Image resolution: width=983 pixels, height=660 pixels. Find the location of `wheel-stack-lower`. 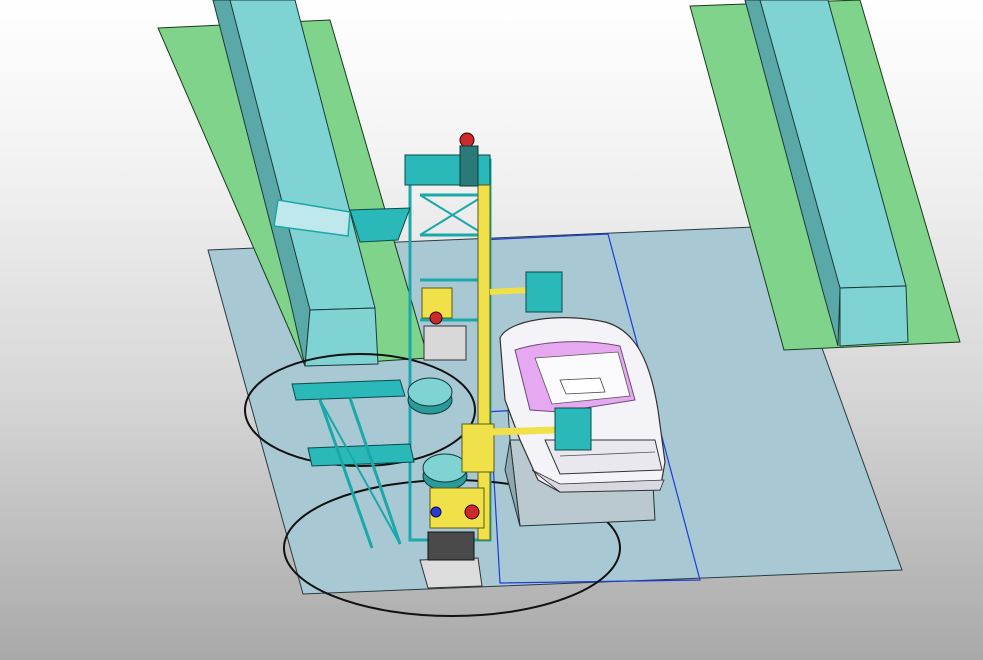

wheel-stack-lower is located at coordinates (445, 472).